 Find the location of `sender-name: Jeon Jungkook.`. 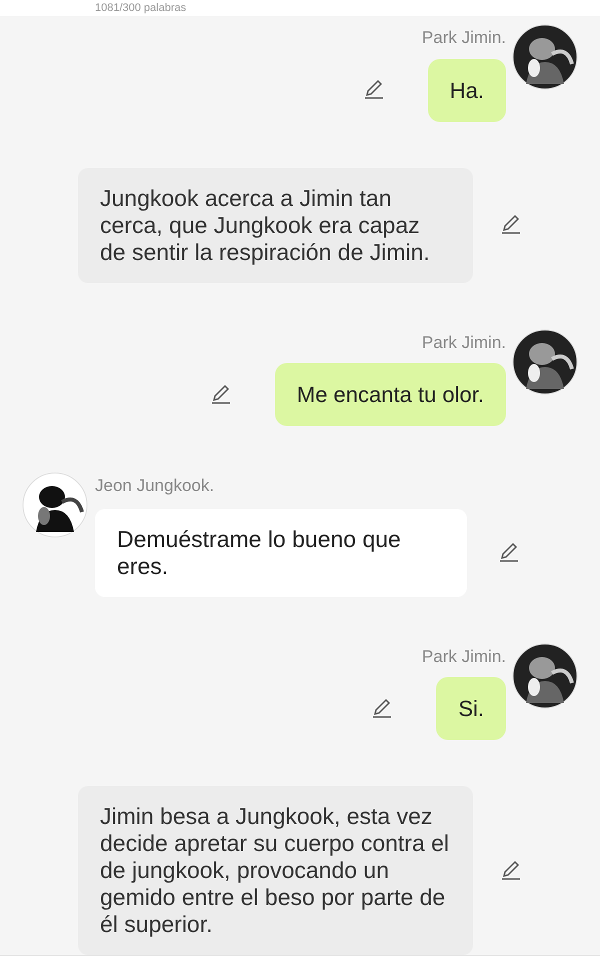

sender-name: Jeon Jungkook. is located at coordinates (155, 486).